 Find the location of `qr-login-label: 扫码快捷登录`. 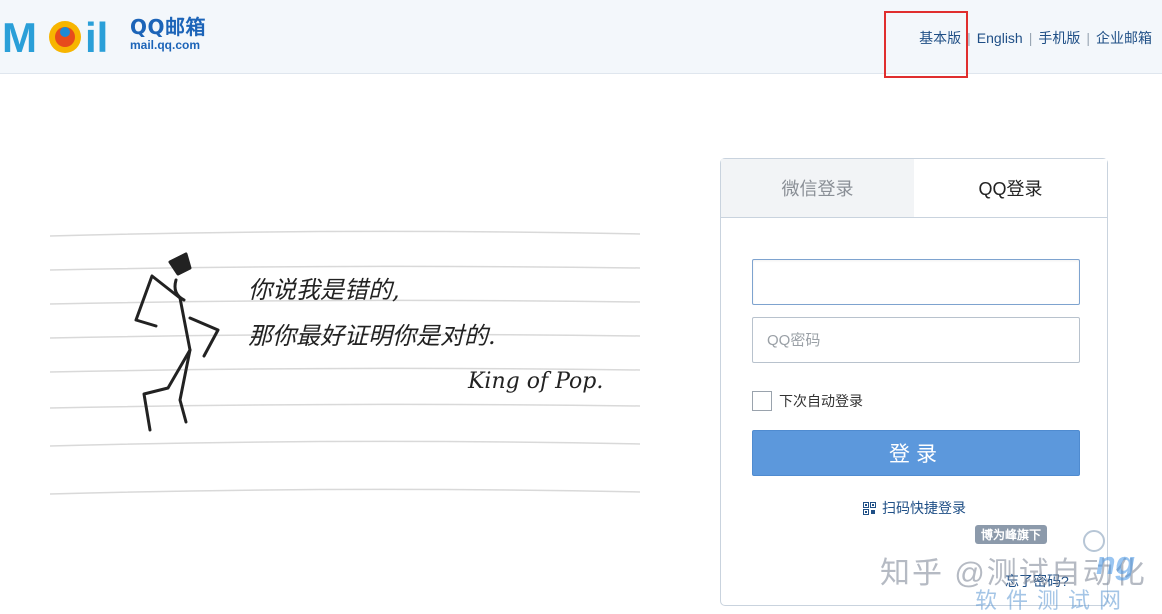

qr-login-label: 扫码快捷登录 is located at coordinates (924, 508).